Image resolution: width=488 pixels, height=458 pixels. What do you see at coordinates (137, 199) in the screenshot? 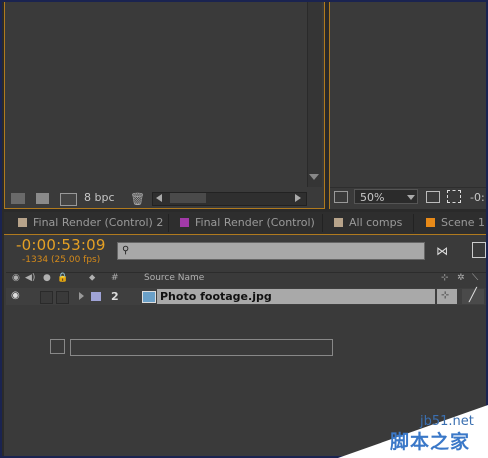
I see `trash-icon: 🗑` at bounding box center [137, 199].